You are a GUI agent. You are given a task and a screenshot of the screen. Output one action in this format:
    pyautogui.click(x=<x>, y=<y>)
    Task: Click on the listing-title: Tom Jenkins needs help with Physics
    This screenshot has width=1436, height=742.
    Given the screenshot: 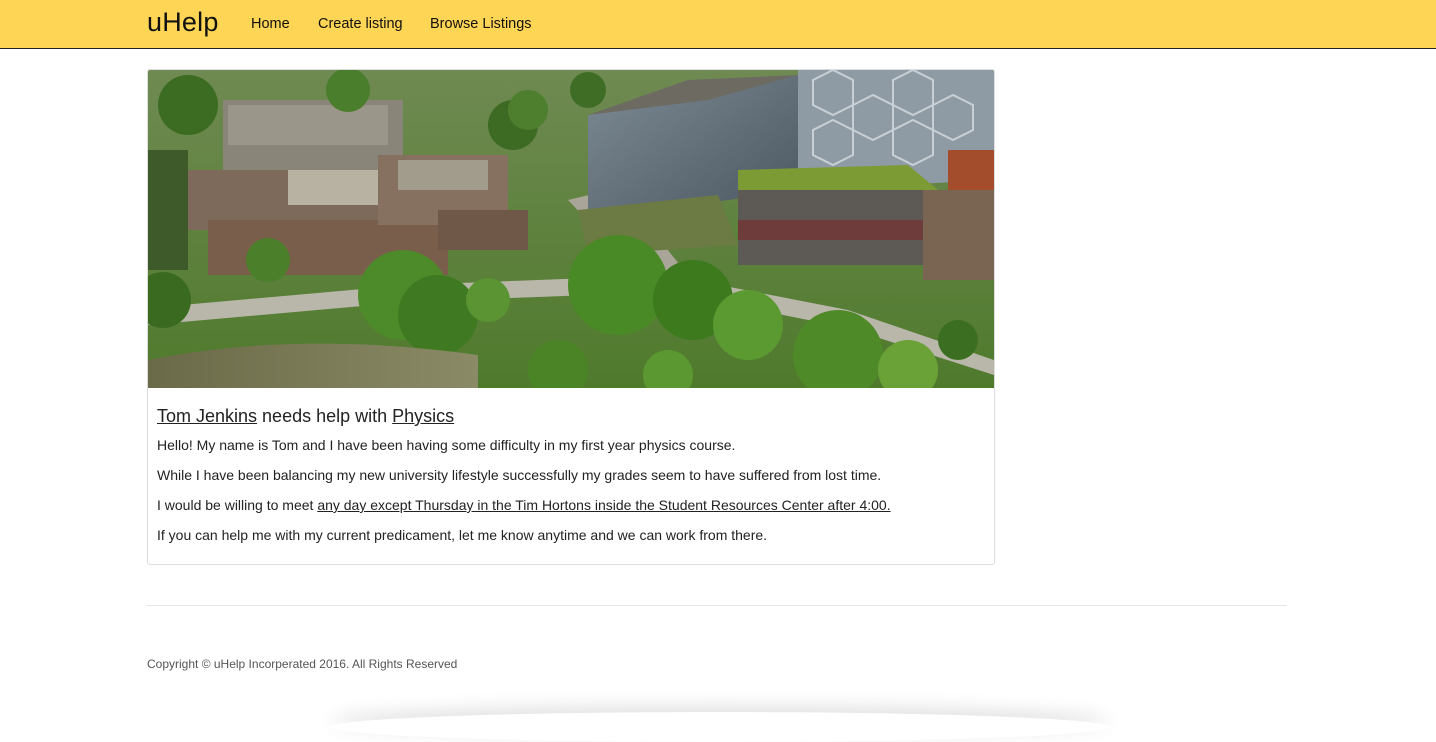 What is the action you would take?
    pyautogui.click(x=305, y=416)
    